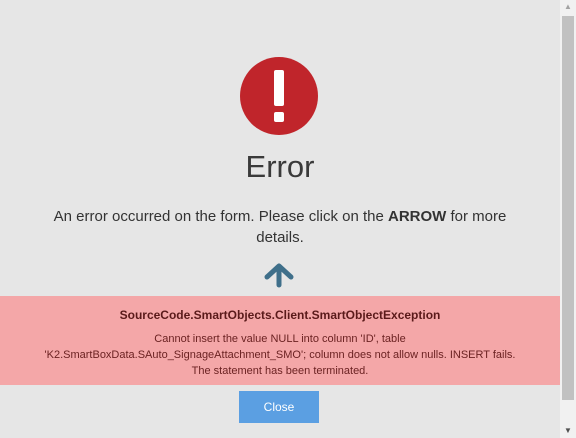 This screenshot has height=438, width=576. Describe the element at coordinates (279, 275) in the screenshot. I see `arrow-up-icon` at that location.